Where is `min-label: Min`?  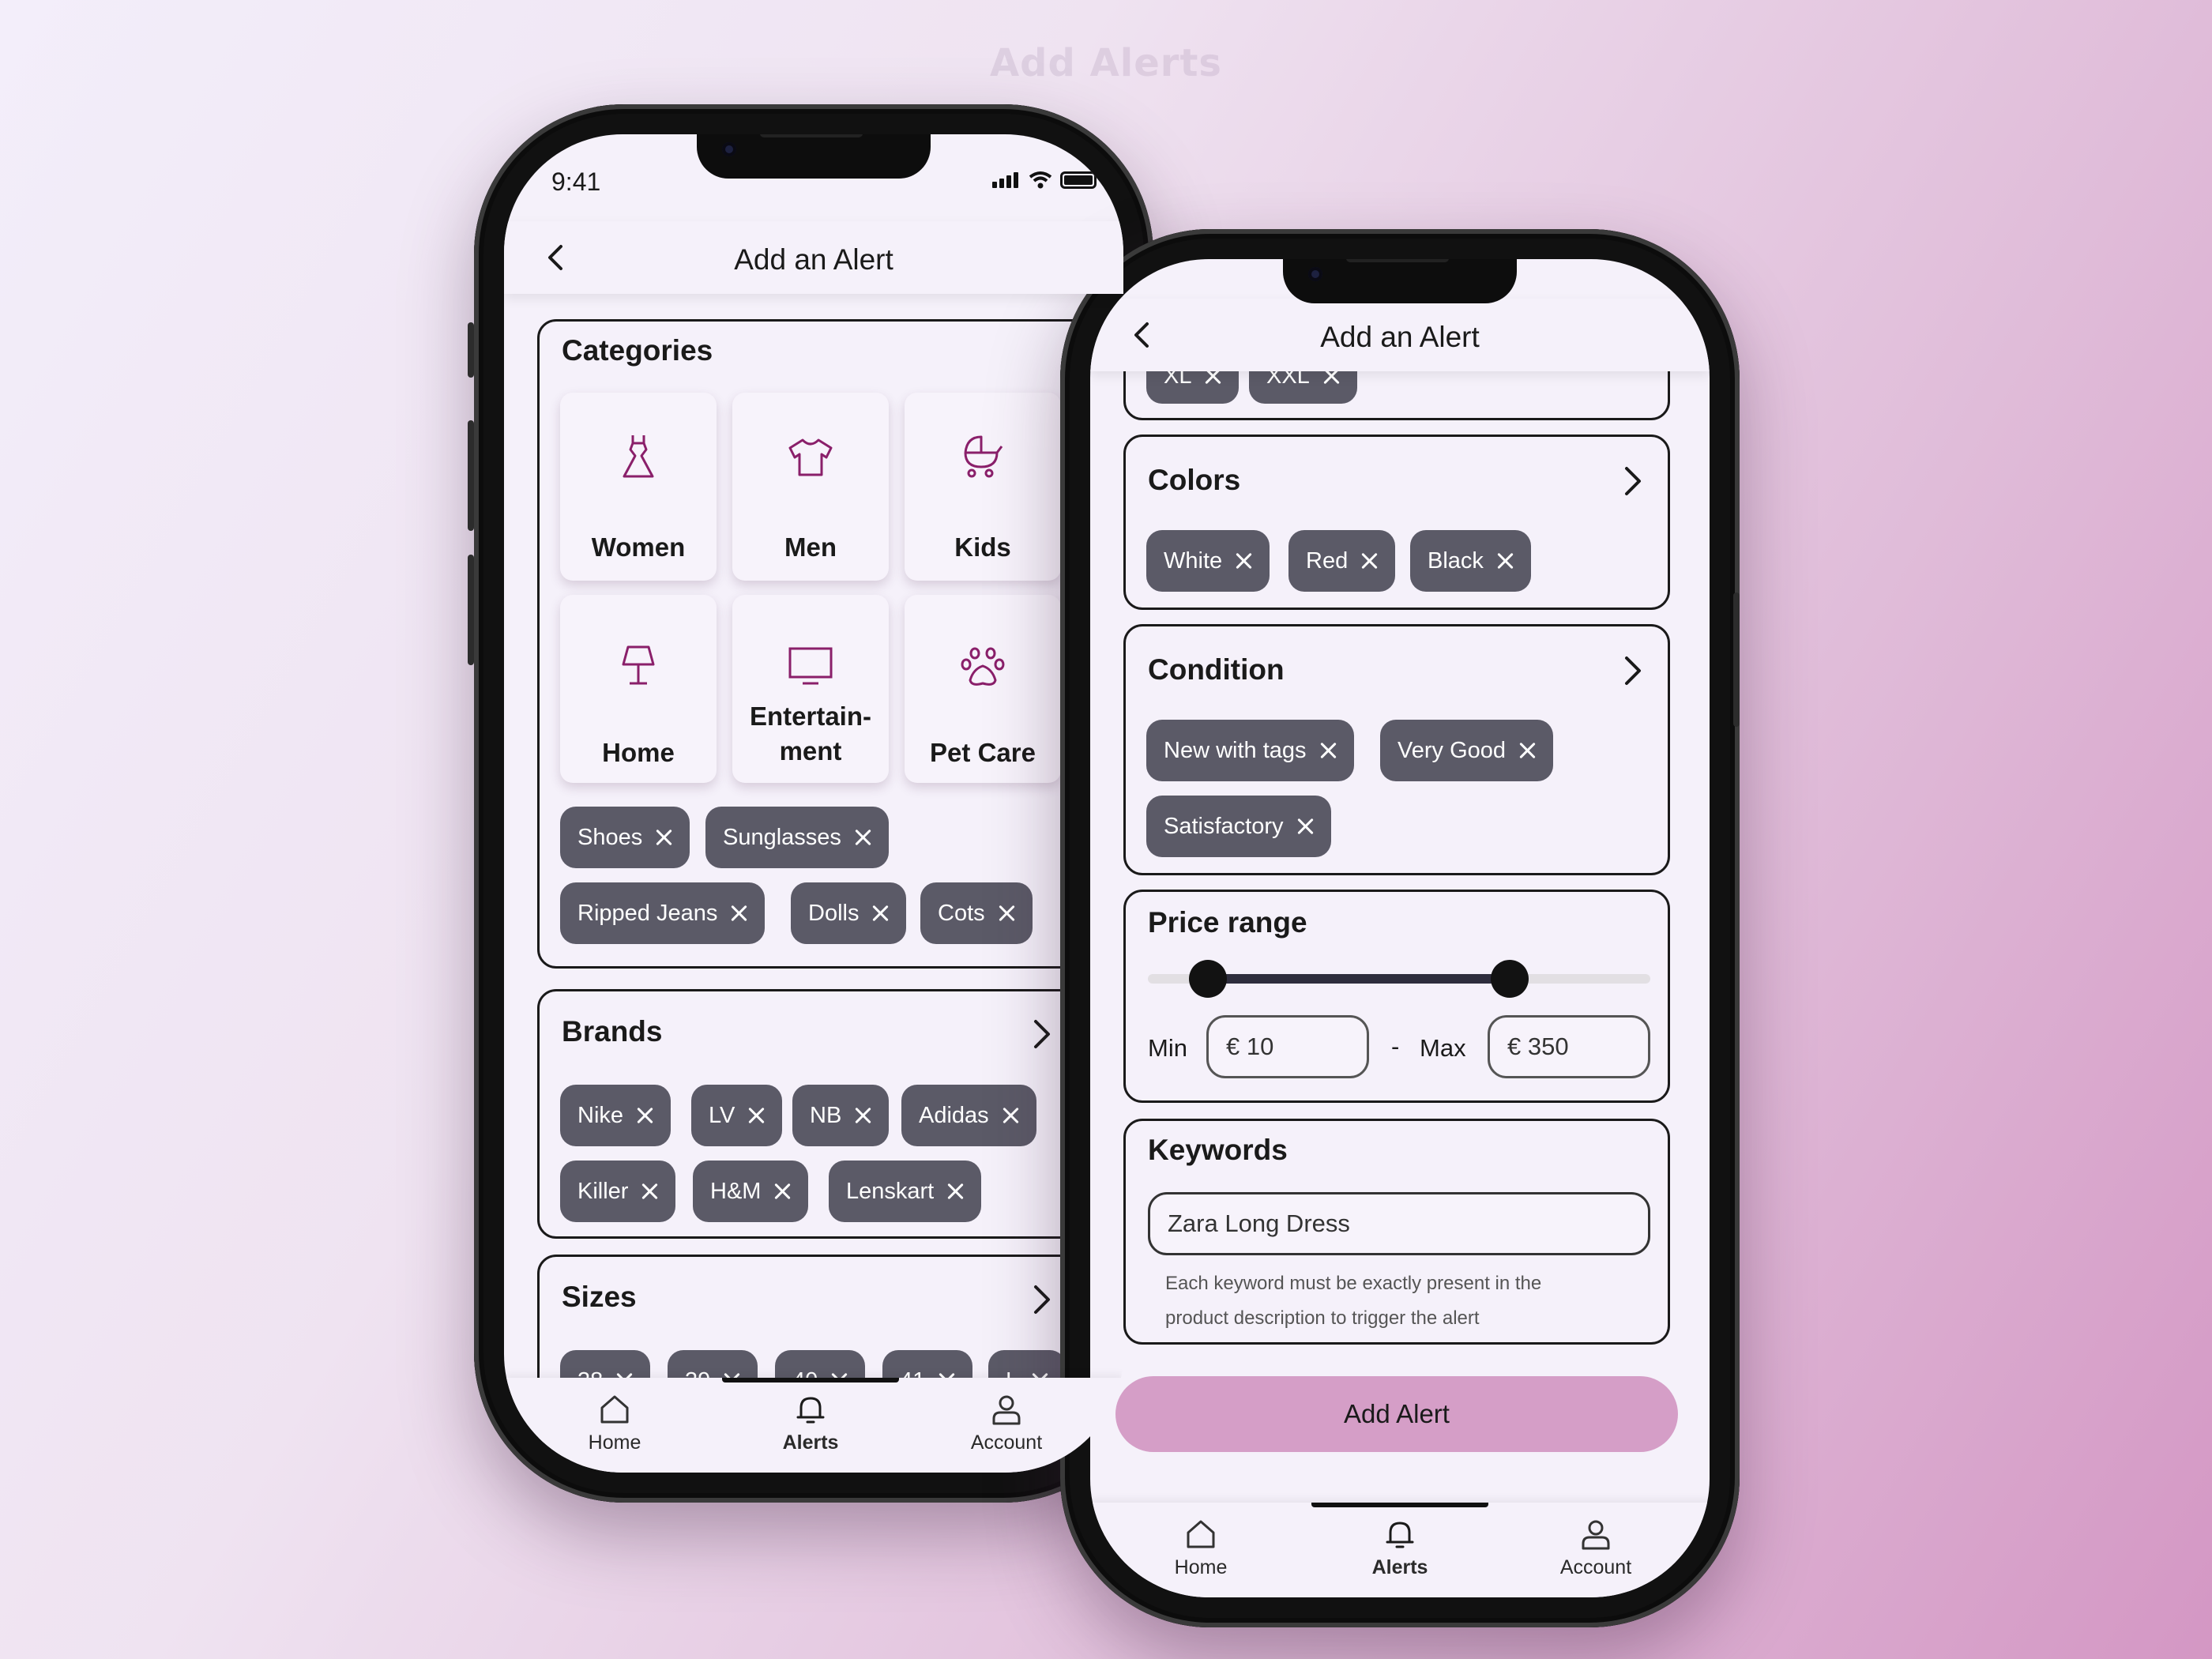
min-label: Min is located at coordinates (1167, 1048).